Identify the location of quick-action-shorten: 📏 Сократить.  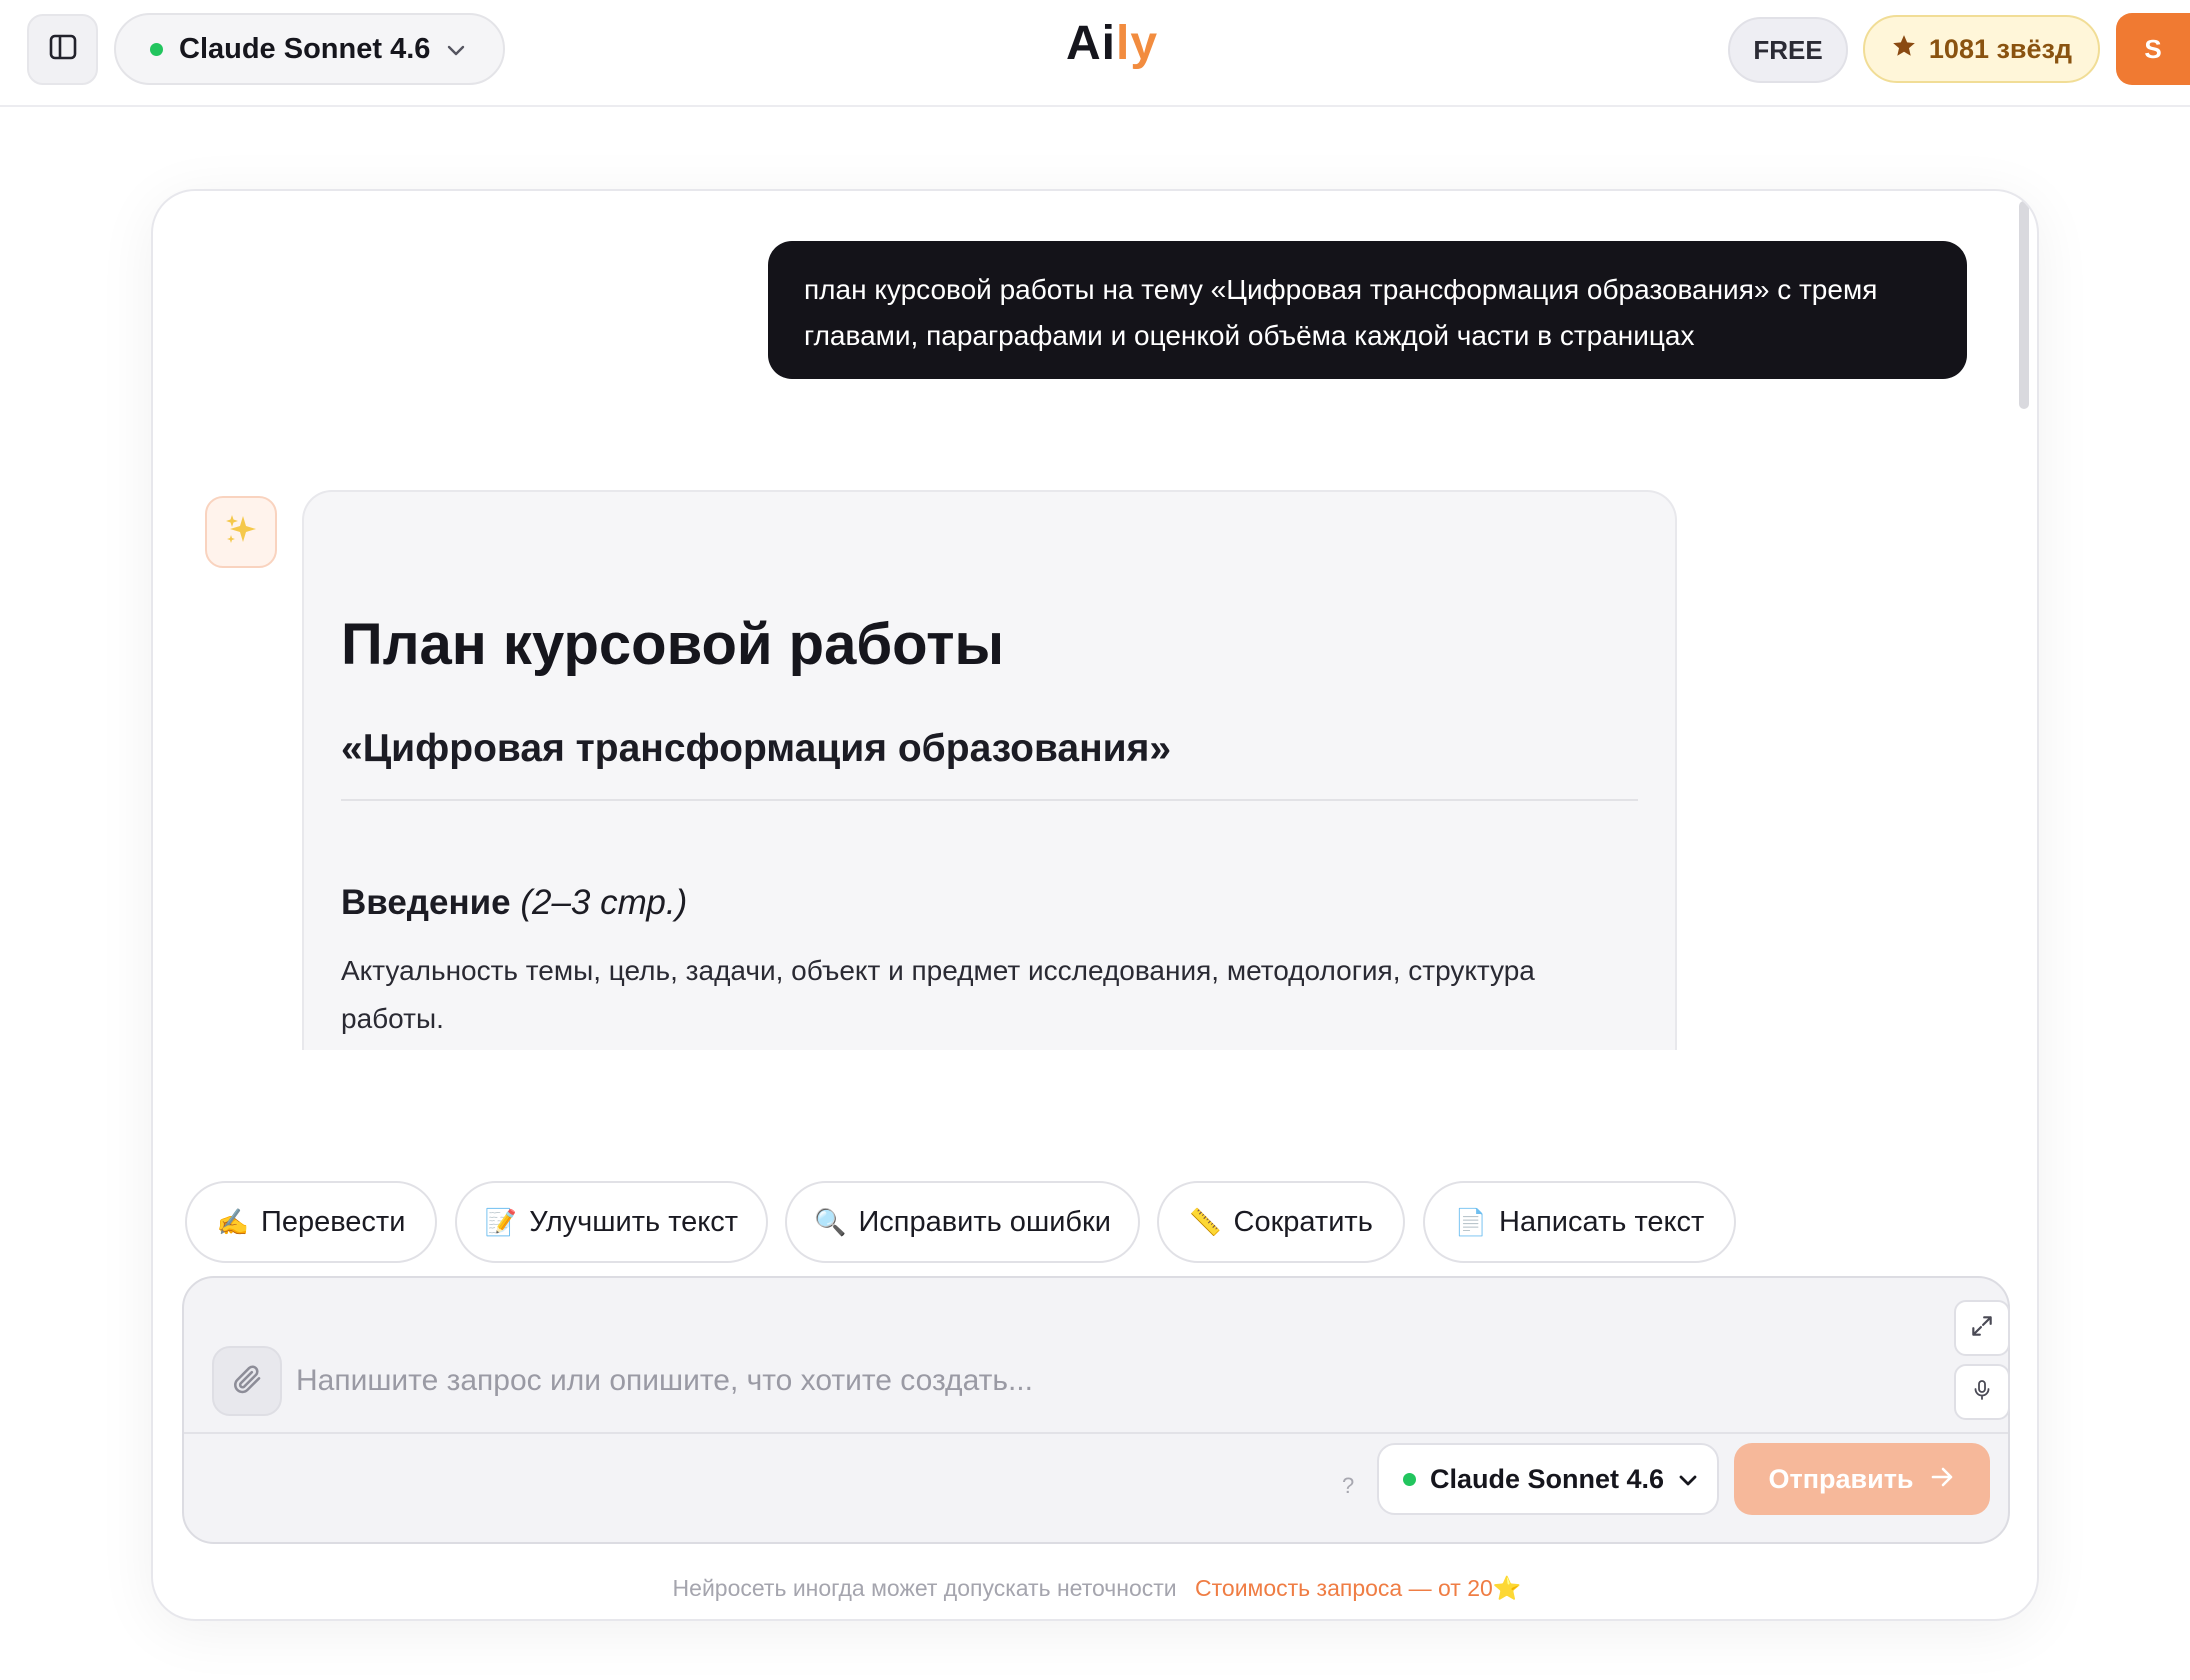
(1281, 1222).